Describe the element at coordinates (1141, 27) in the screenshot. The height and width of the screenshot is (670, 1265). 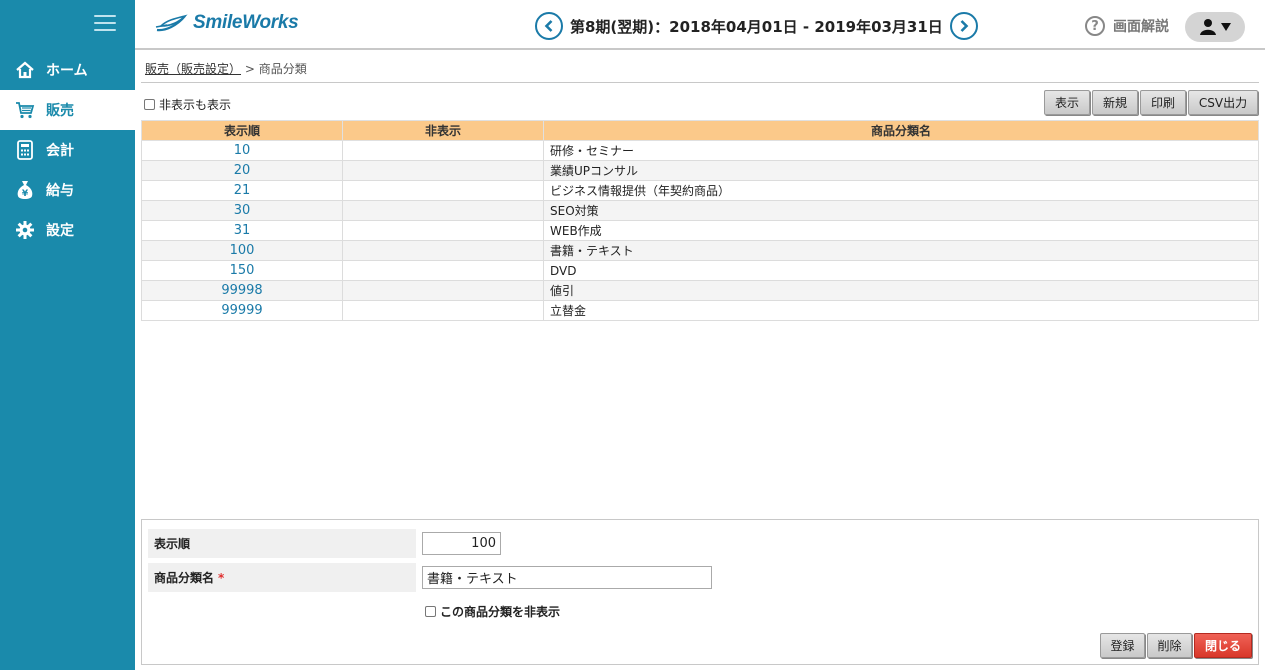
I see `help-label: 画面解説` at that location.